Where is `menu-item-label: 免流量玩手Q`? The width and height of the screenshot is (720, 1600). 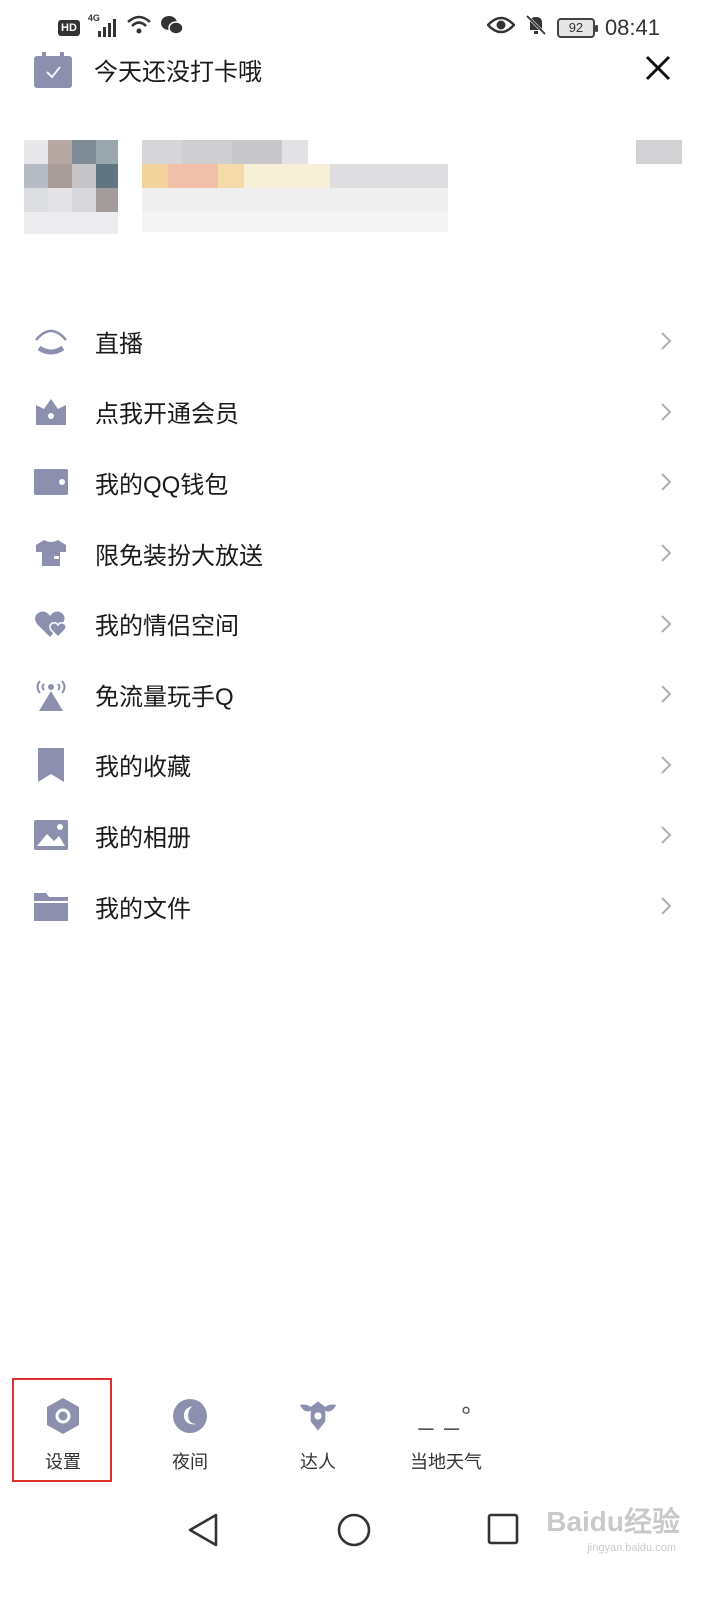
menu-item-label: 免流量玩手Q is located at coordinates (164, 697).